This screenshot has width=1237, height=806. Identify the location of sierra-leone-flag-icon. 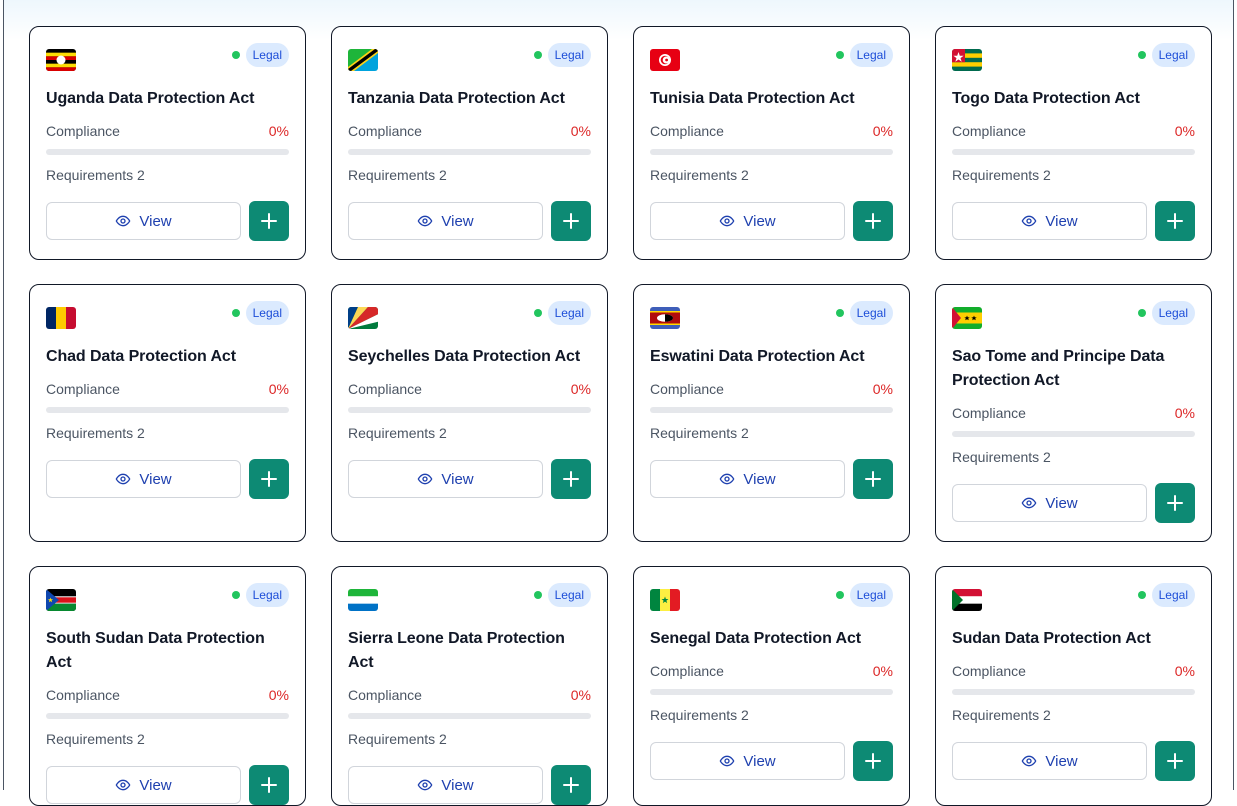
(363, 600).